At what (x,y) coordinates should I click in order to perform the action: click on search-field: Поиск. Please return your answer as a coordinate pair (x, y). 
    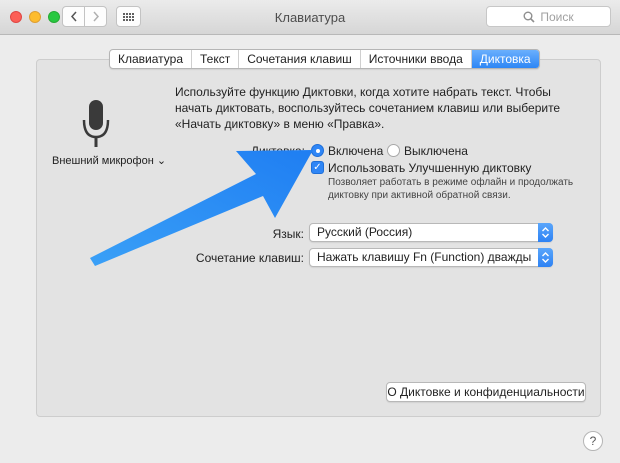
    Looking at the image, I should click on (548, 16).